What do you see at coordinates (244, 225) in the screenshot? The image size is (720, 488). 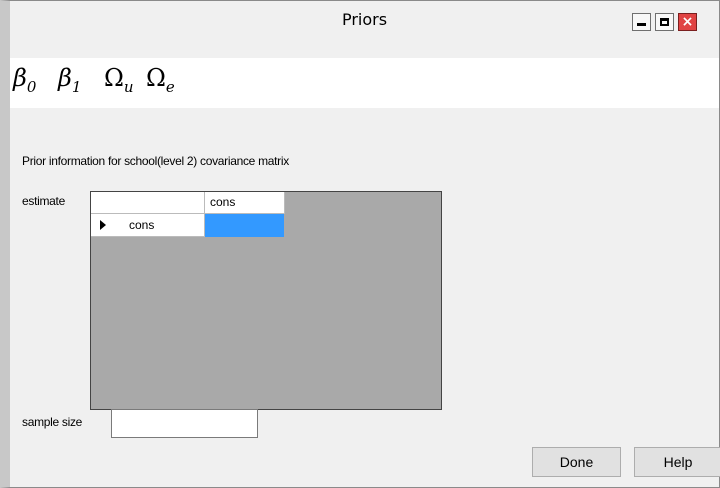 I see `grid-cell-cons-cons` at bounding box center [244, 225].